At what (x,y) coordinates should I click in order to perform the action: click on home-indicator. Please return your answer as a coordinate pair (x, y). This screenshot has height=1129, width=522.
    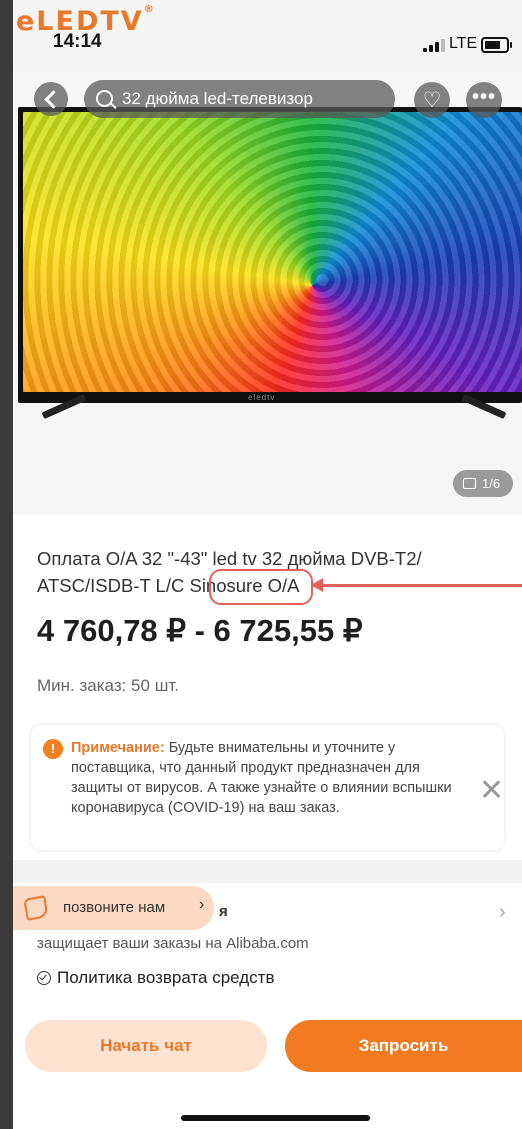
    Looking at the image, I should click on (275, 1118).